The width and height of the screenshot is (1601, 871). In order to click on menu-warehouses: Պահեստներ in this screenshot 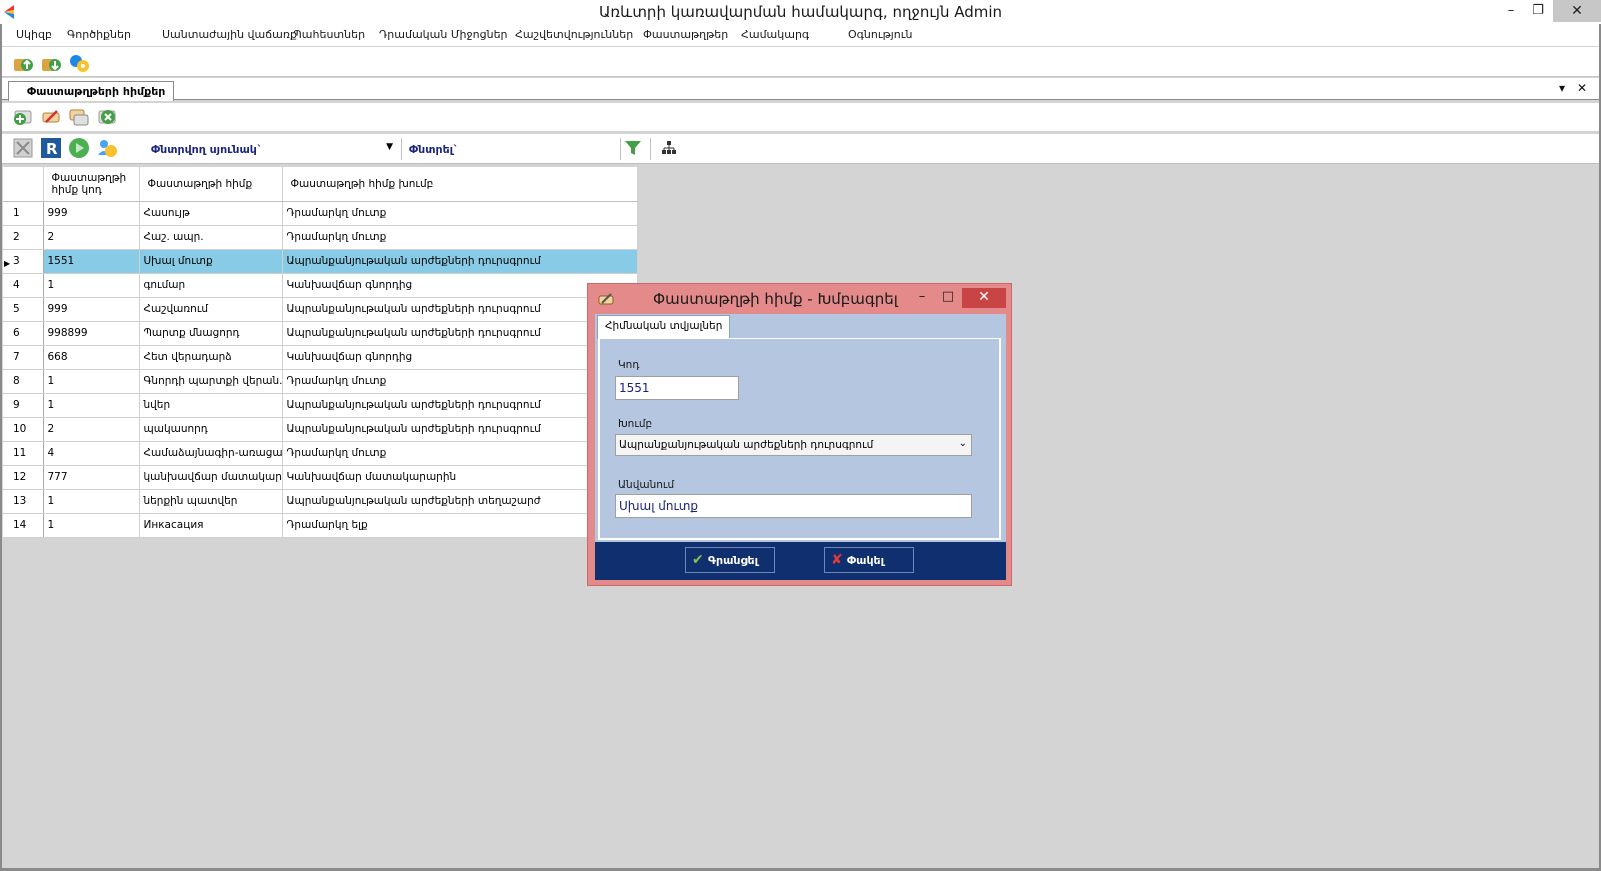, I will do `click(329, 34)`.